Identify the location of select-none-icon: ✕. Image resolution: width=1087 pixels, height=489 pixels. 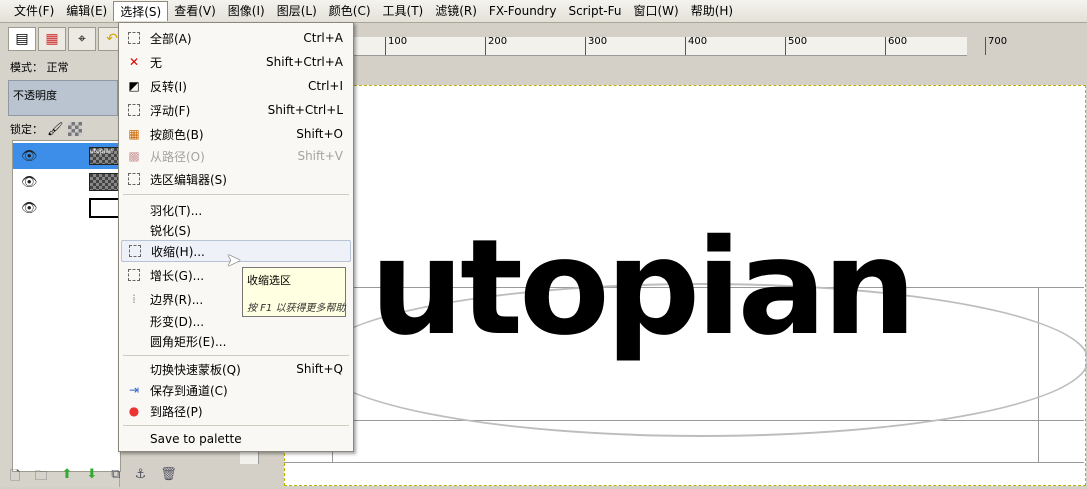
(134, 62).